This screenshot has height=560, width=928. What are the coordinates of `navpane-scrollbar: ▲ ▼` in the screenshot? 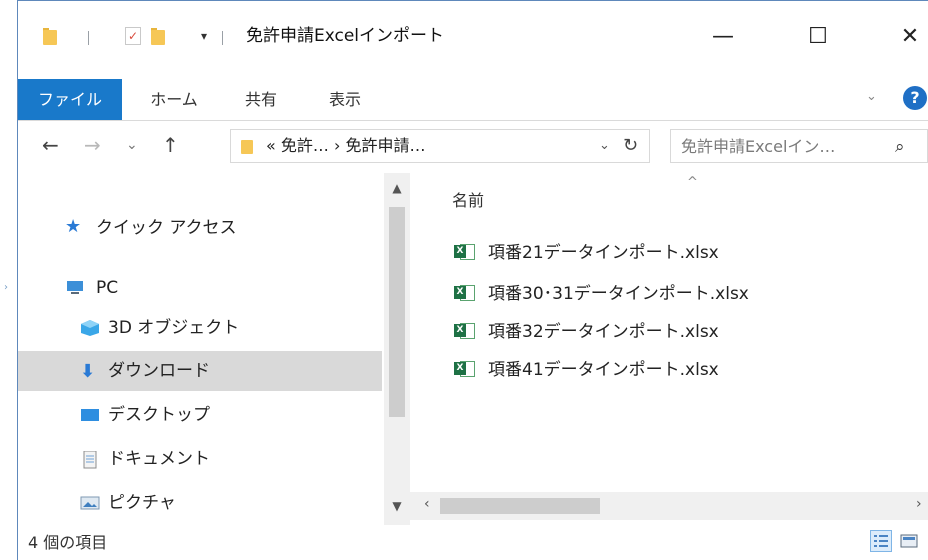 It's located at (397, 349).